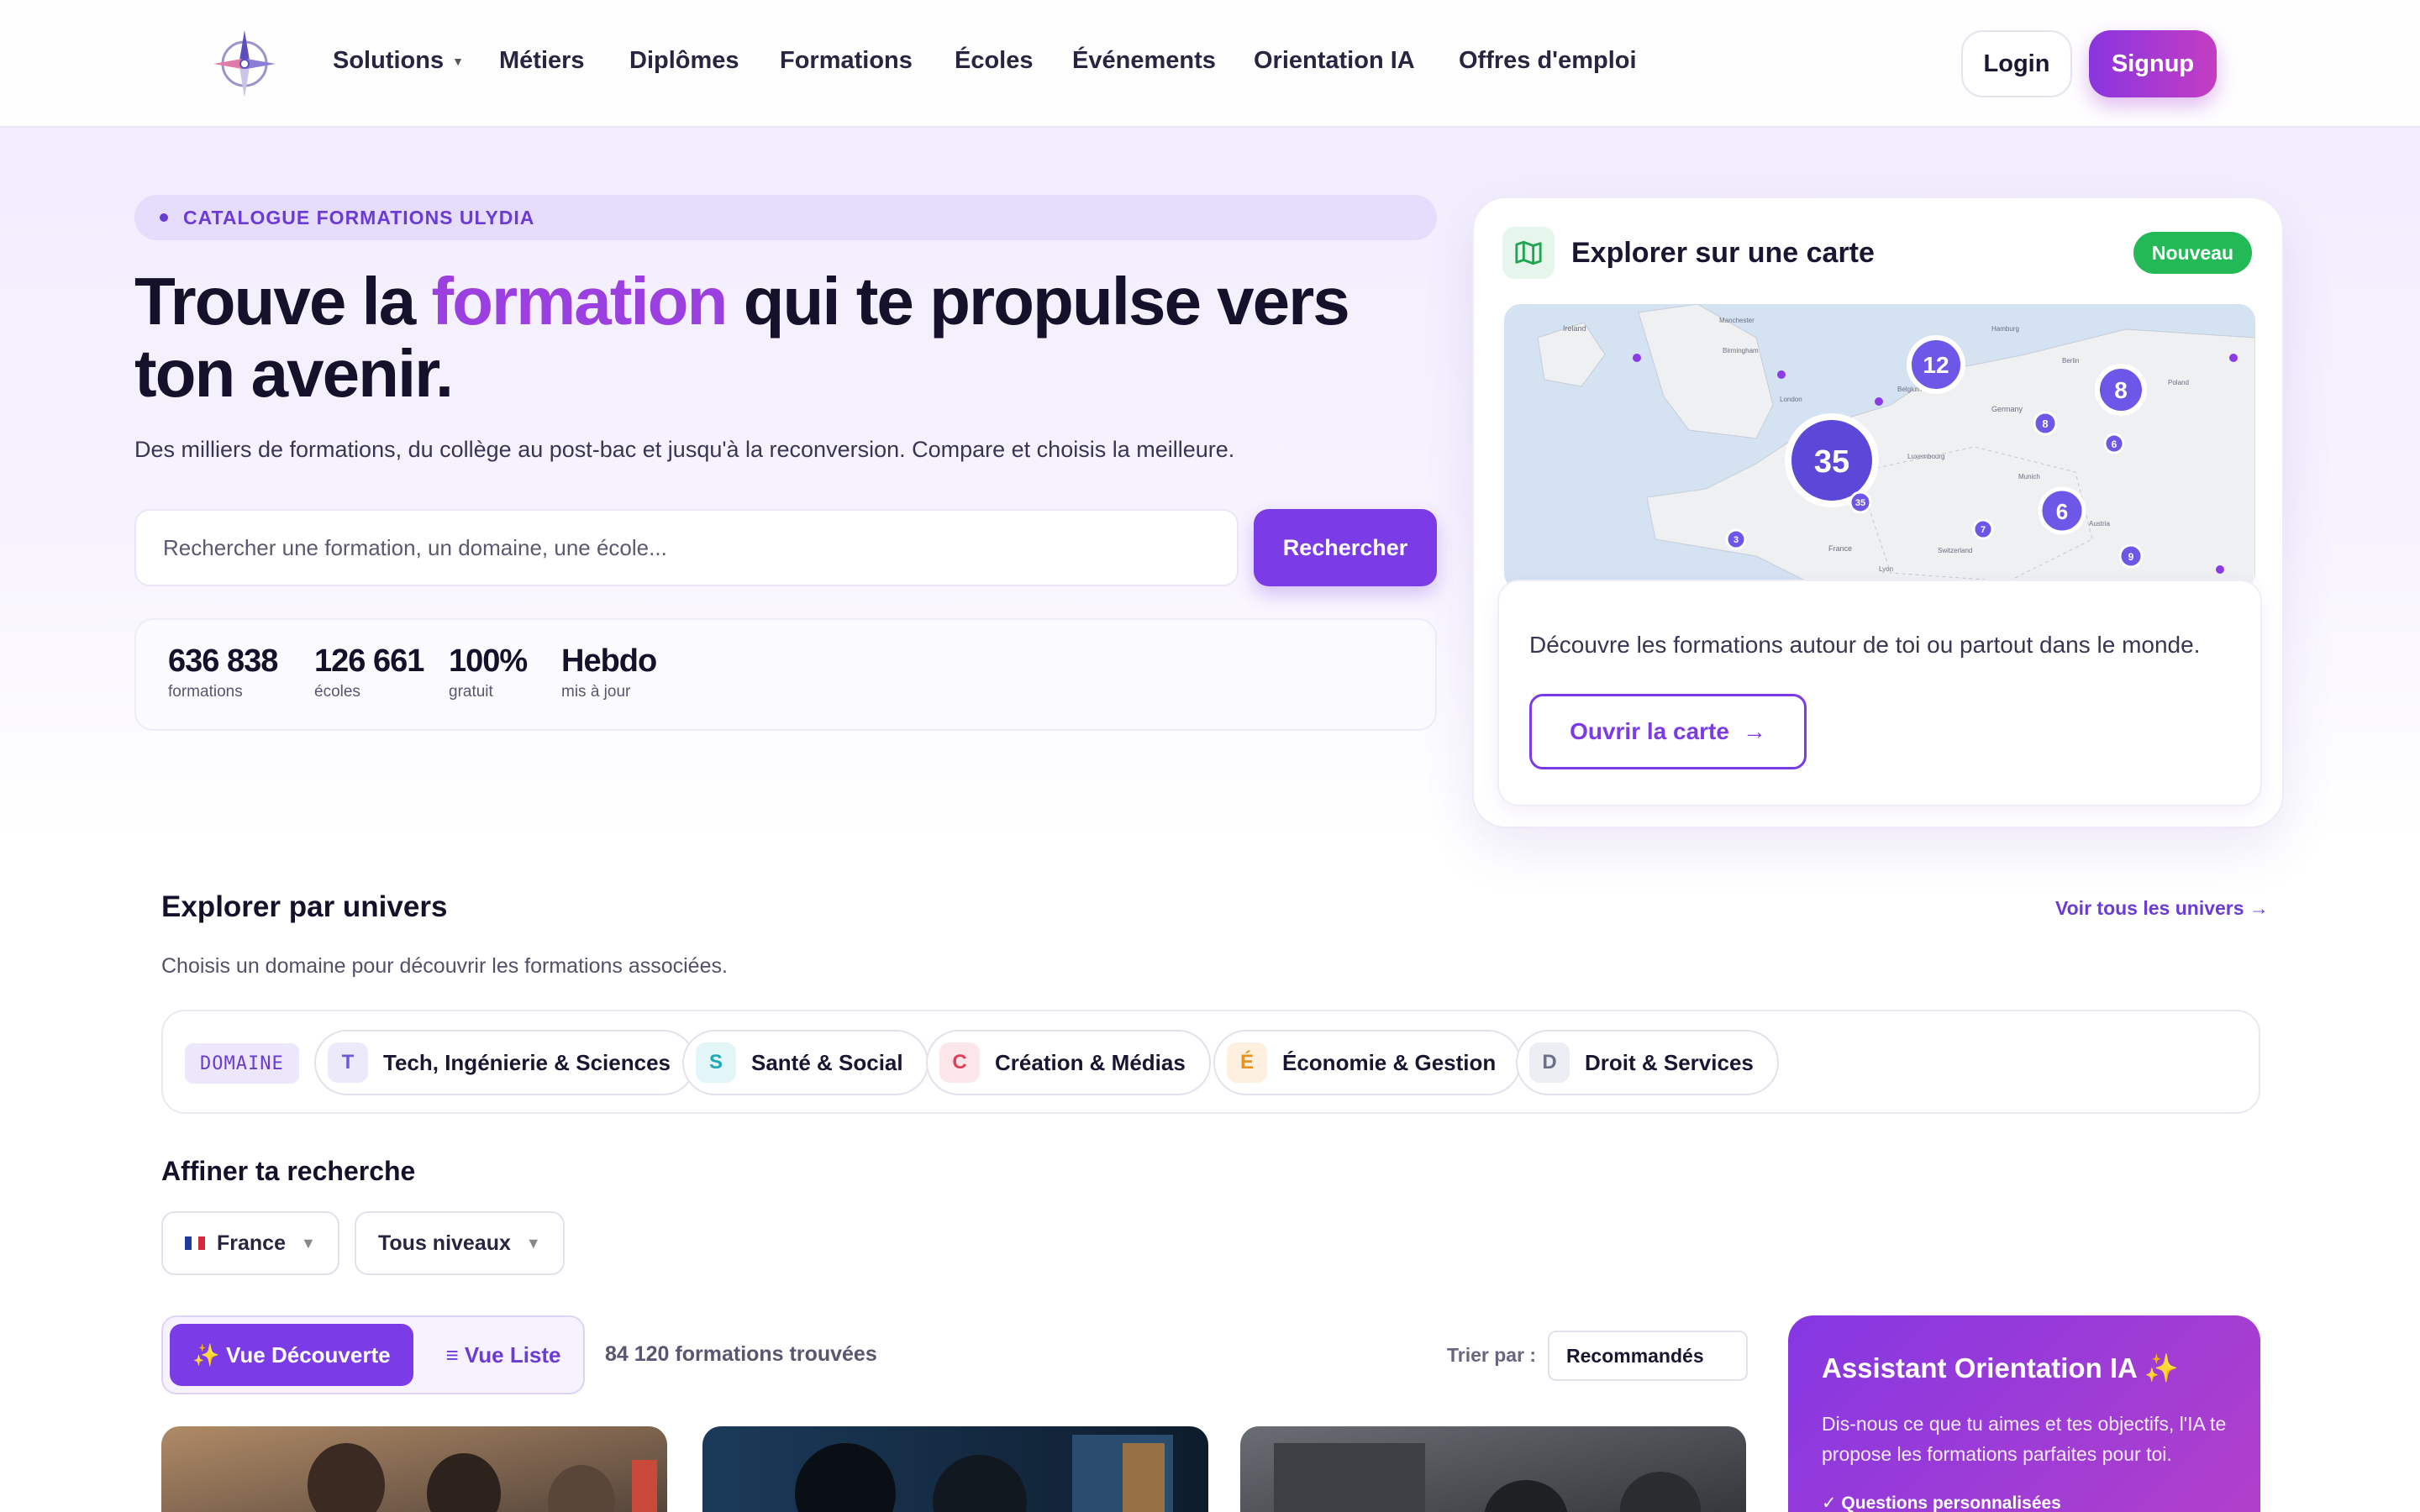 This screenshot has height=1512, width=2420. I want to click on map-place-label: Hamburg, so click(2005, 329).